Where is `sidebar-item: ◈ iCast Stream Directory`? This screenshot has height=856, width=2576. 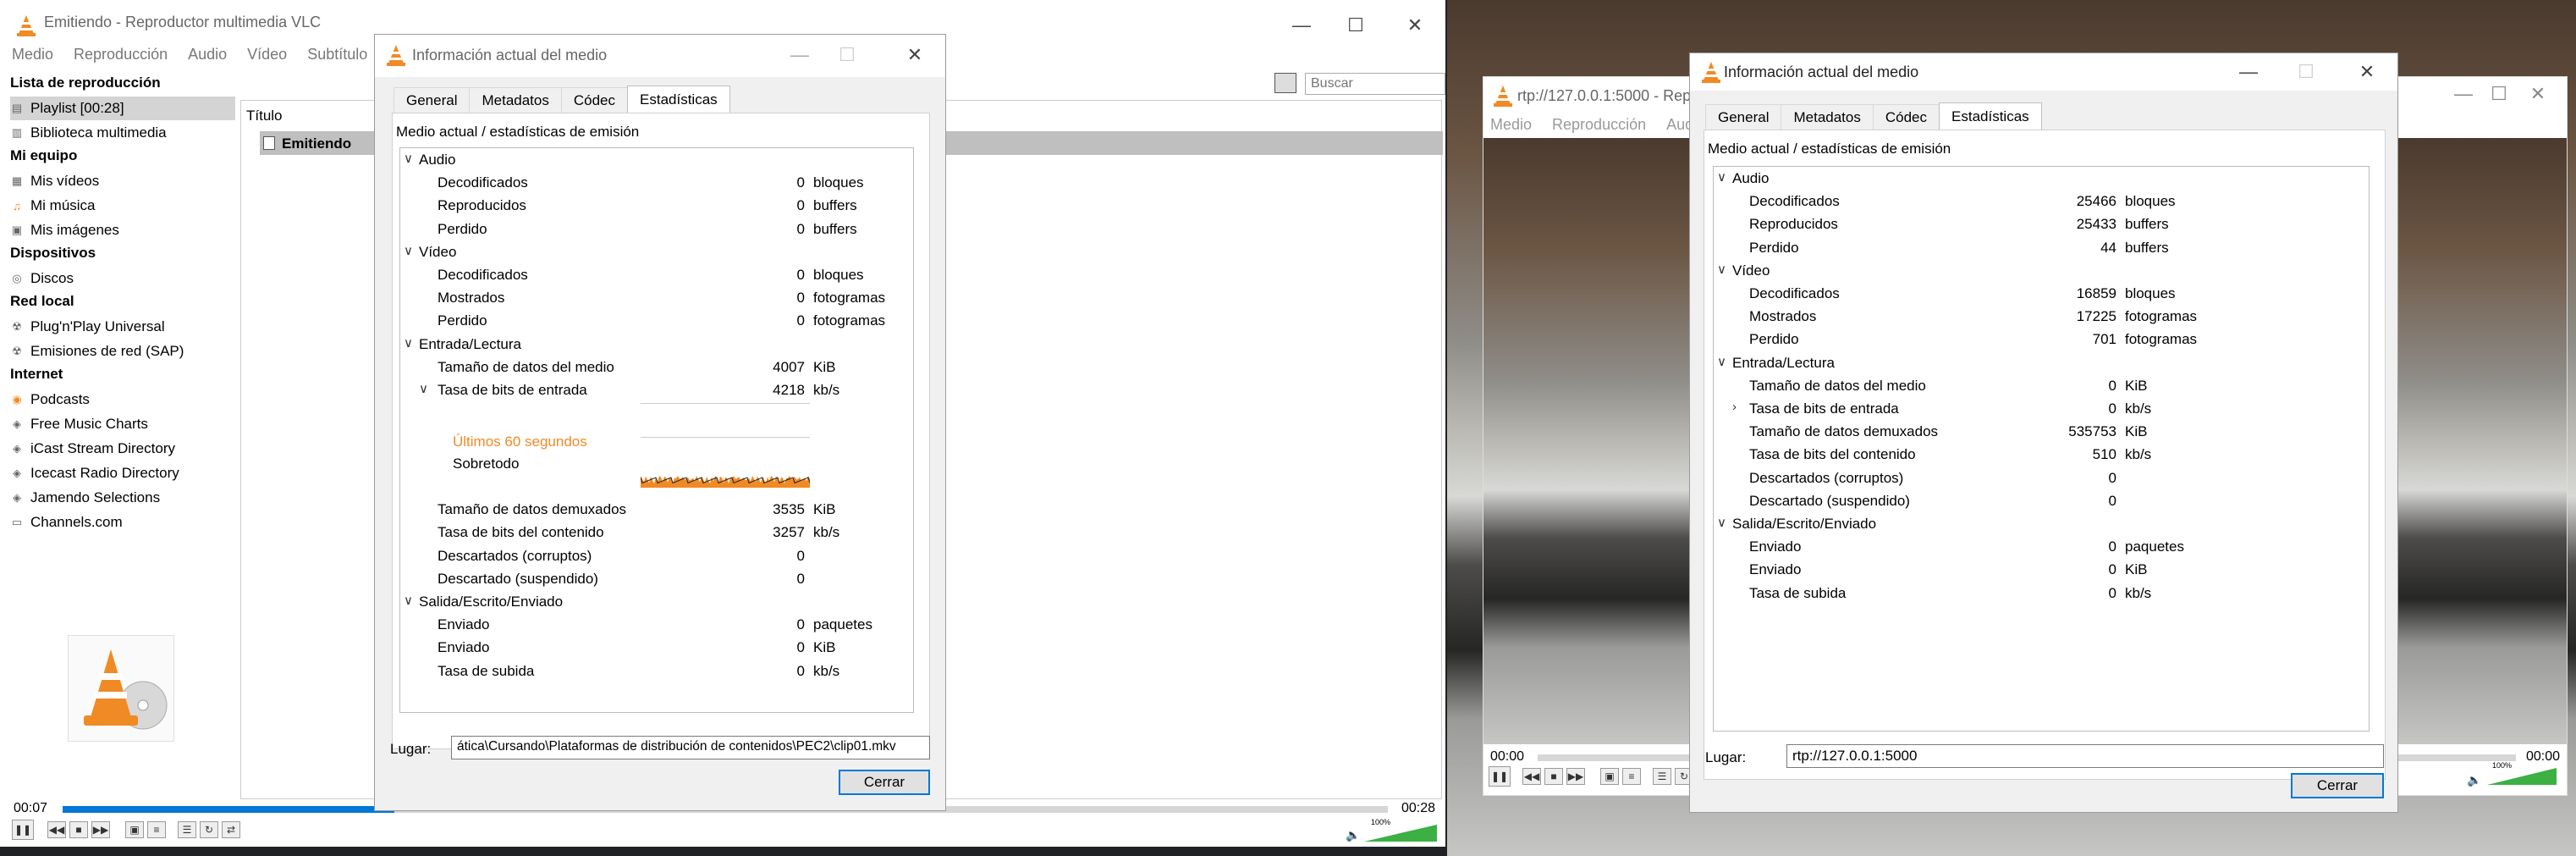 sidebar-item: ◈ iCast Stream Directory is located at coordinates (122, 449).